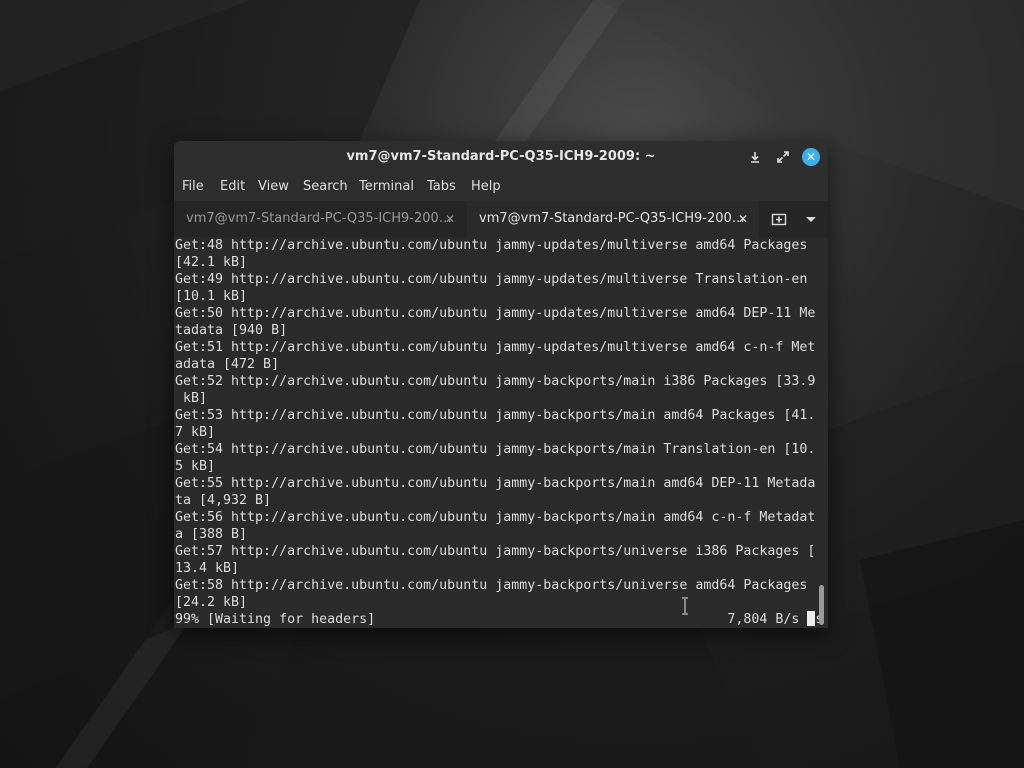 This screenshot has height=768, width=1024. I want to click on menu-view: View, so click(273, 186).